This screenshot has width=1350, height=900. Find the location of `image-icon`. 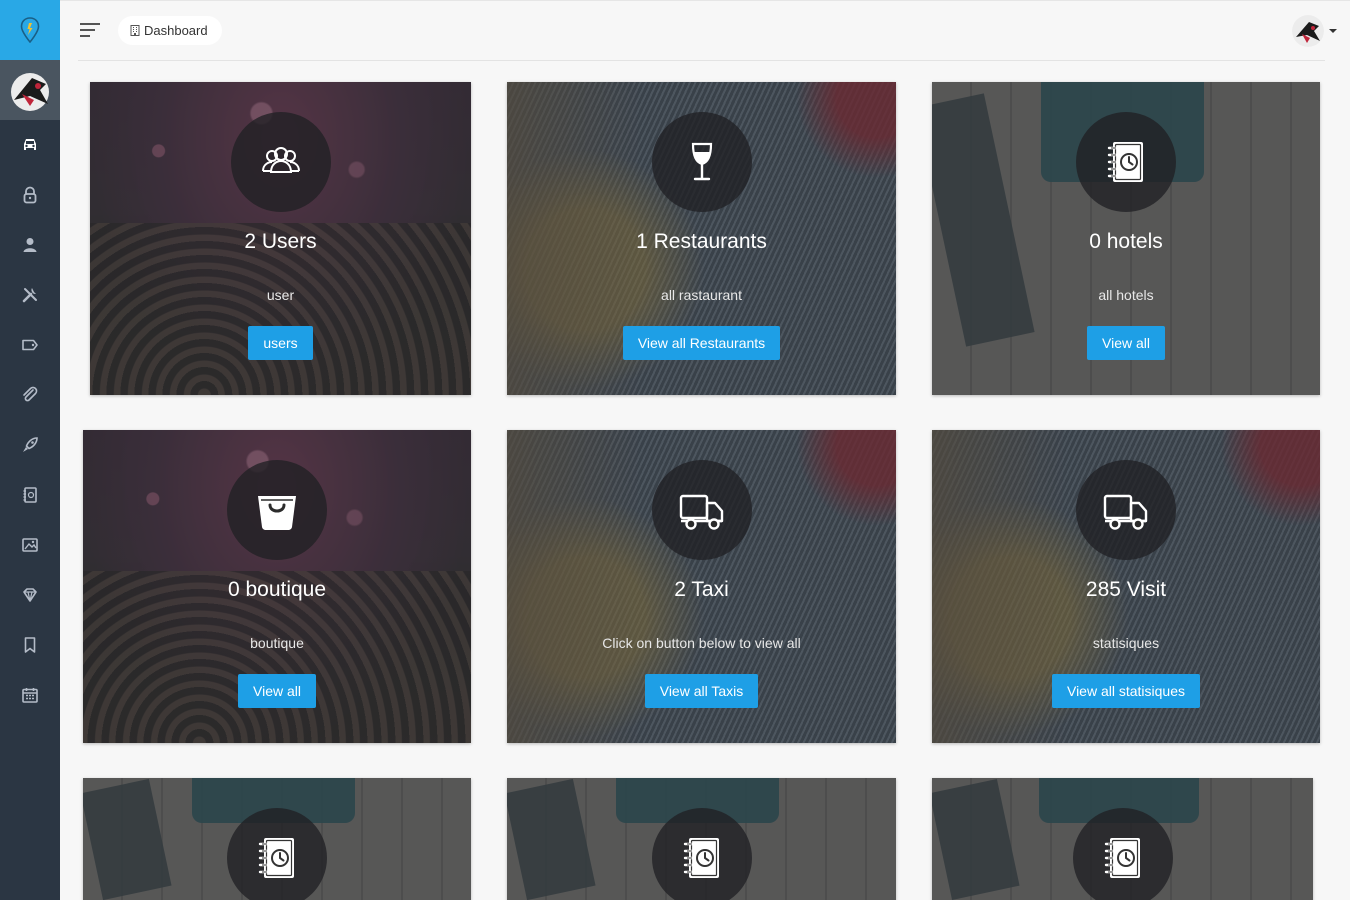

image-icon is located at coordinates (30, 545).